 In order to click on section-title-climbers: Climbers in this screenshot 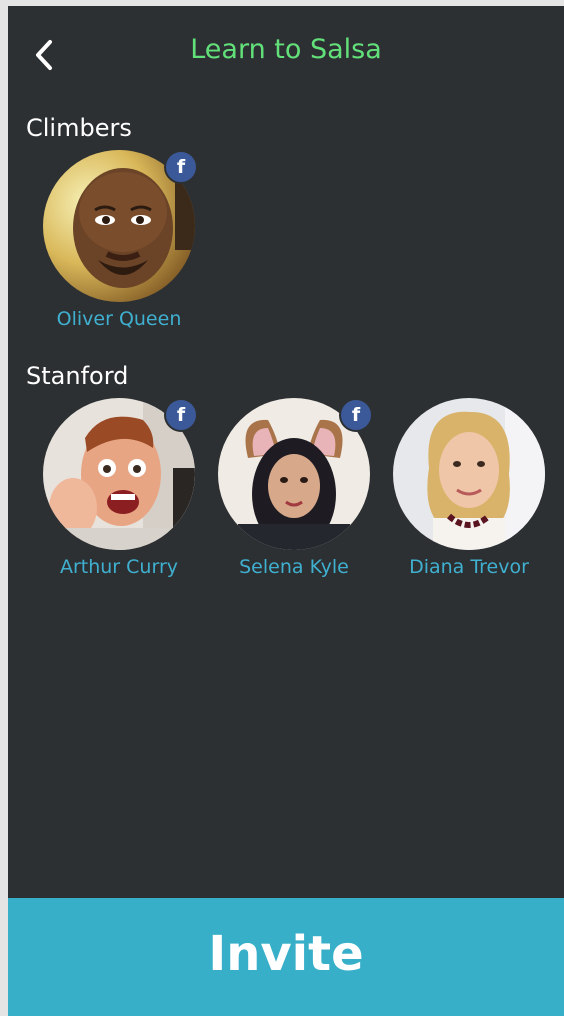, I will do `click(79, 128)`.